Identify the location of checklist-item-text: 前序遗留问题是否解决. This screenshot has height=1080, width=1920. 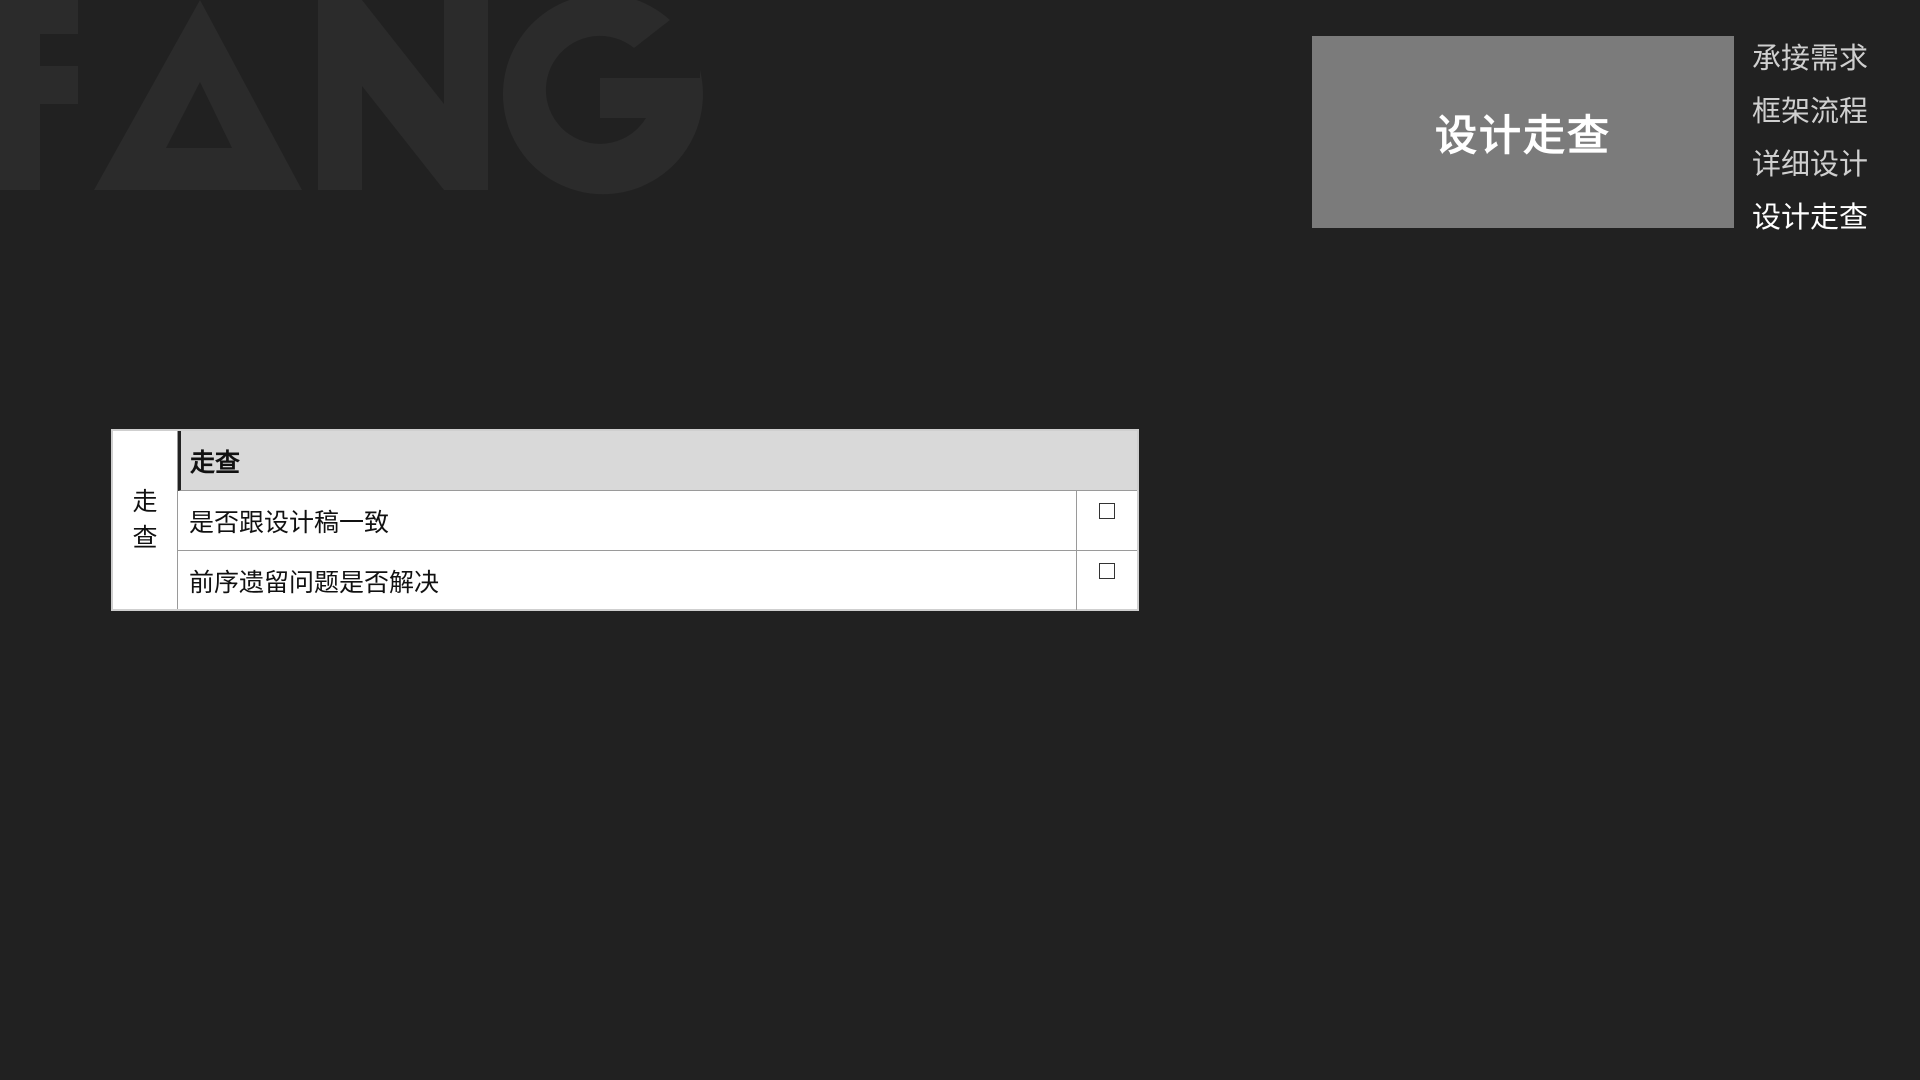
(627, 580).